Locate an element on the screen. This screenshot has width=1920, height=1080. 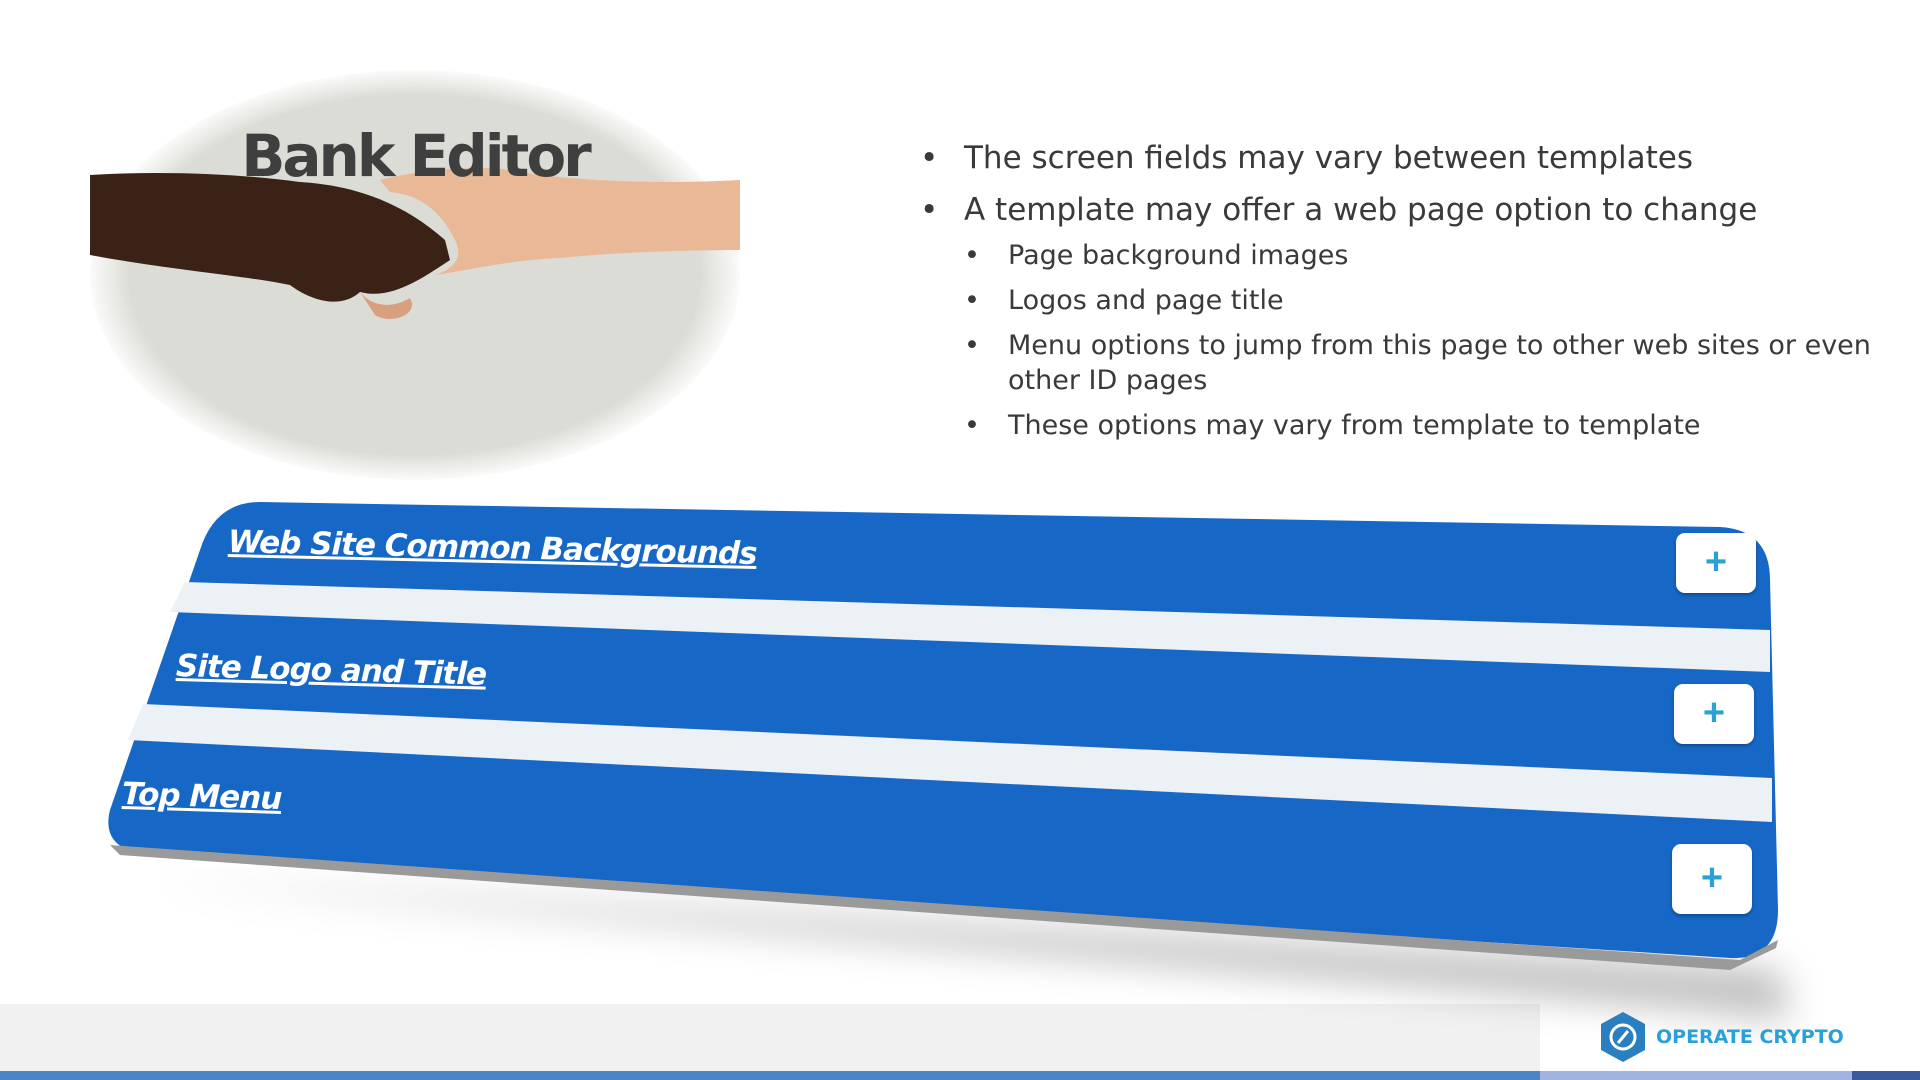
expand-top-menu-button: + is located at coordinates (1712, 879).